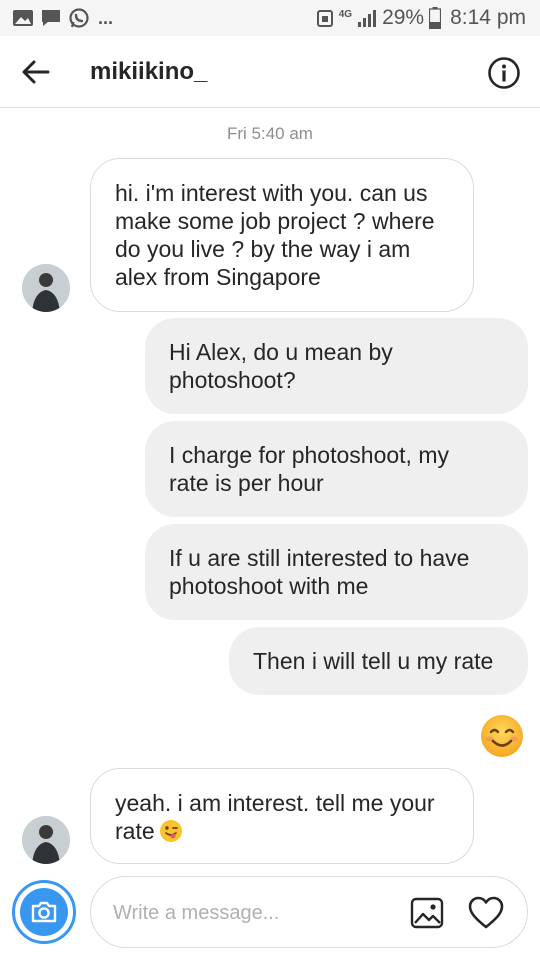 This screenshot has width=540, height=960. What do you see at coordinates (263, 249) in the screenshot?
I see `message-line: do you live ? by the way i am` at bounding box center [263, 249].